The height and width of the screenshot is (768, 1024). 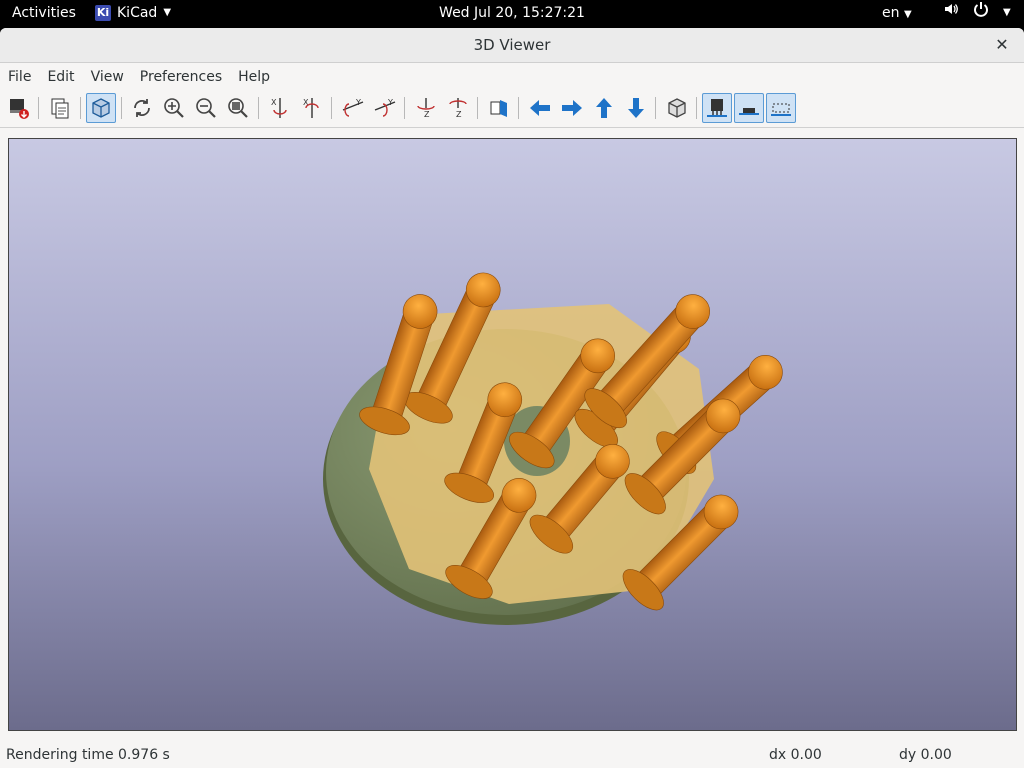 I want to click on toggle-virtual-models-button, so click(x=781, y=108).